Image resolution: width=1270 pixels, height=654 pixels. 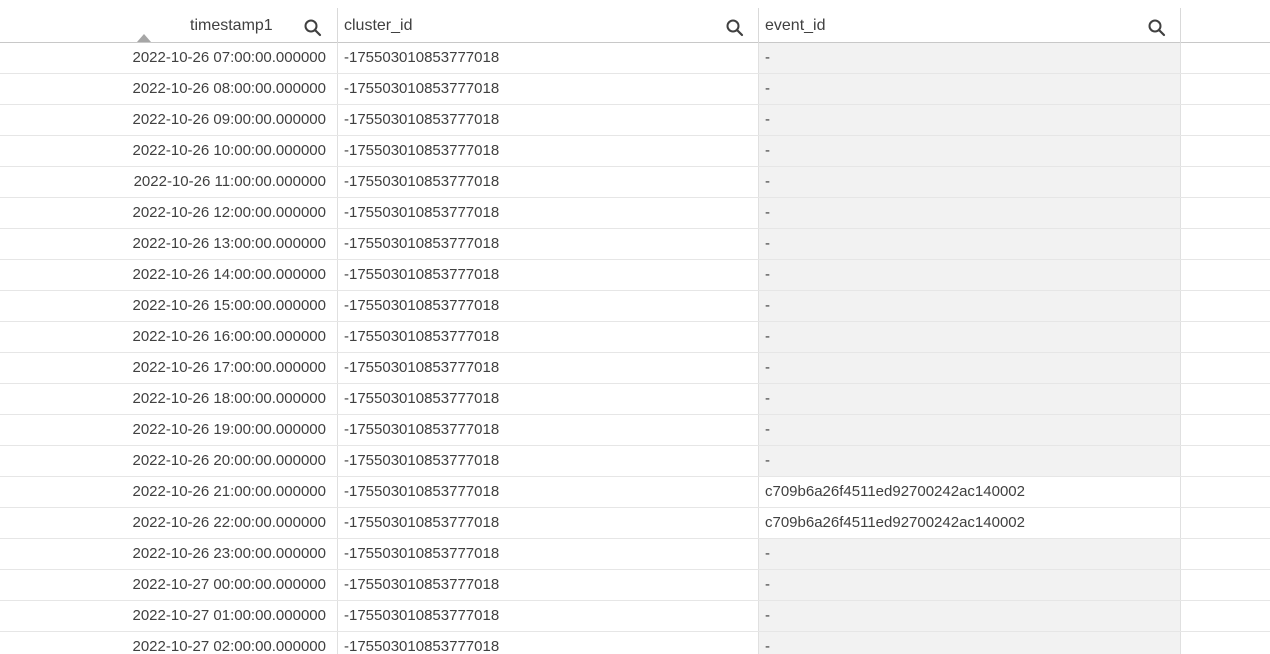 I want to click on cell-timestamp1: 2022-10-26 23:00:00.000000, so click(x=169, y=554).